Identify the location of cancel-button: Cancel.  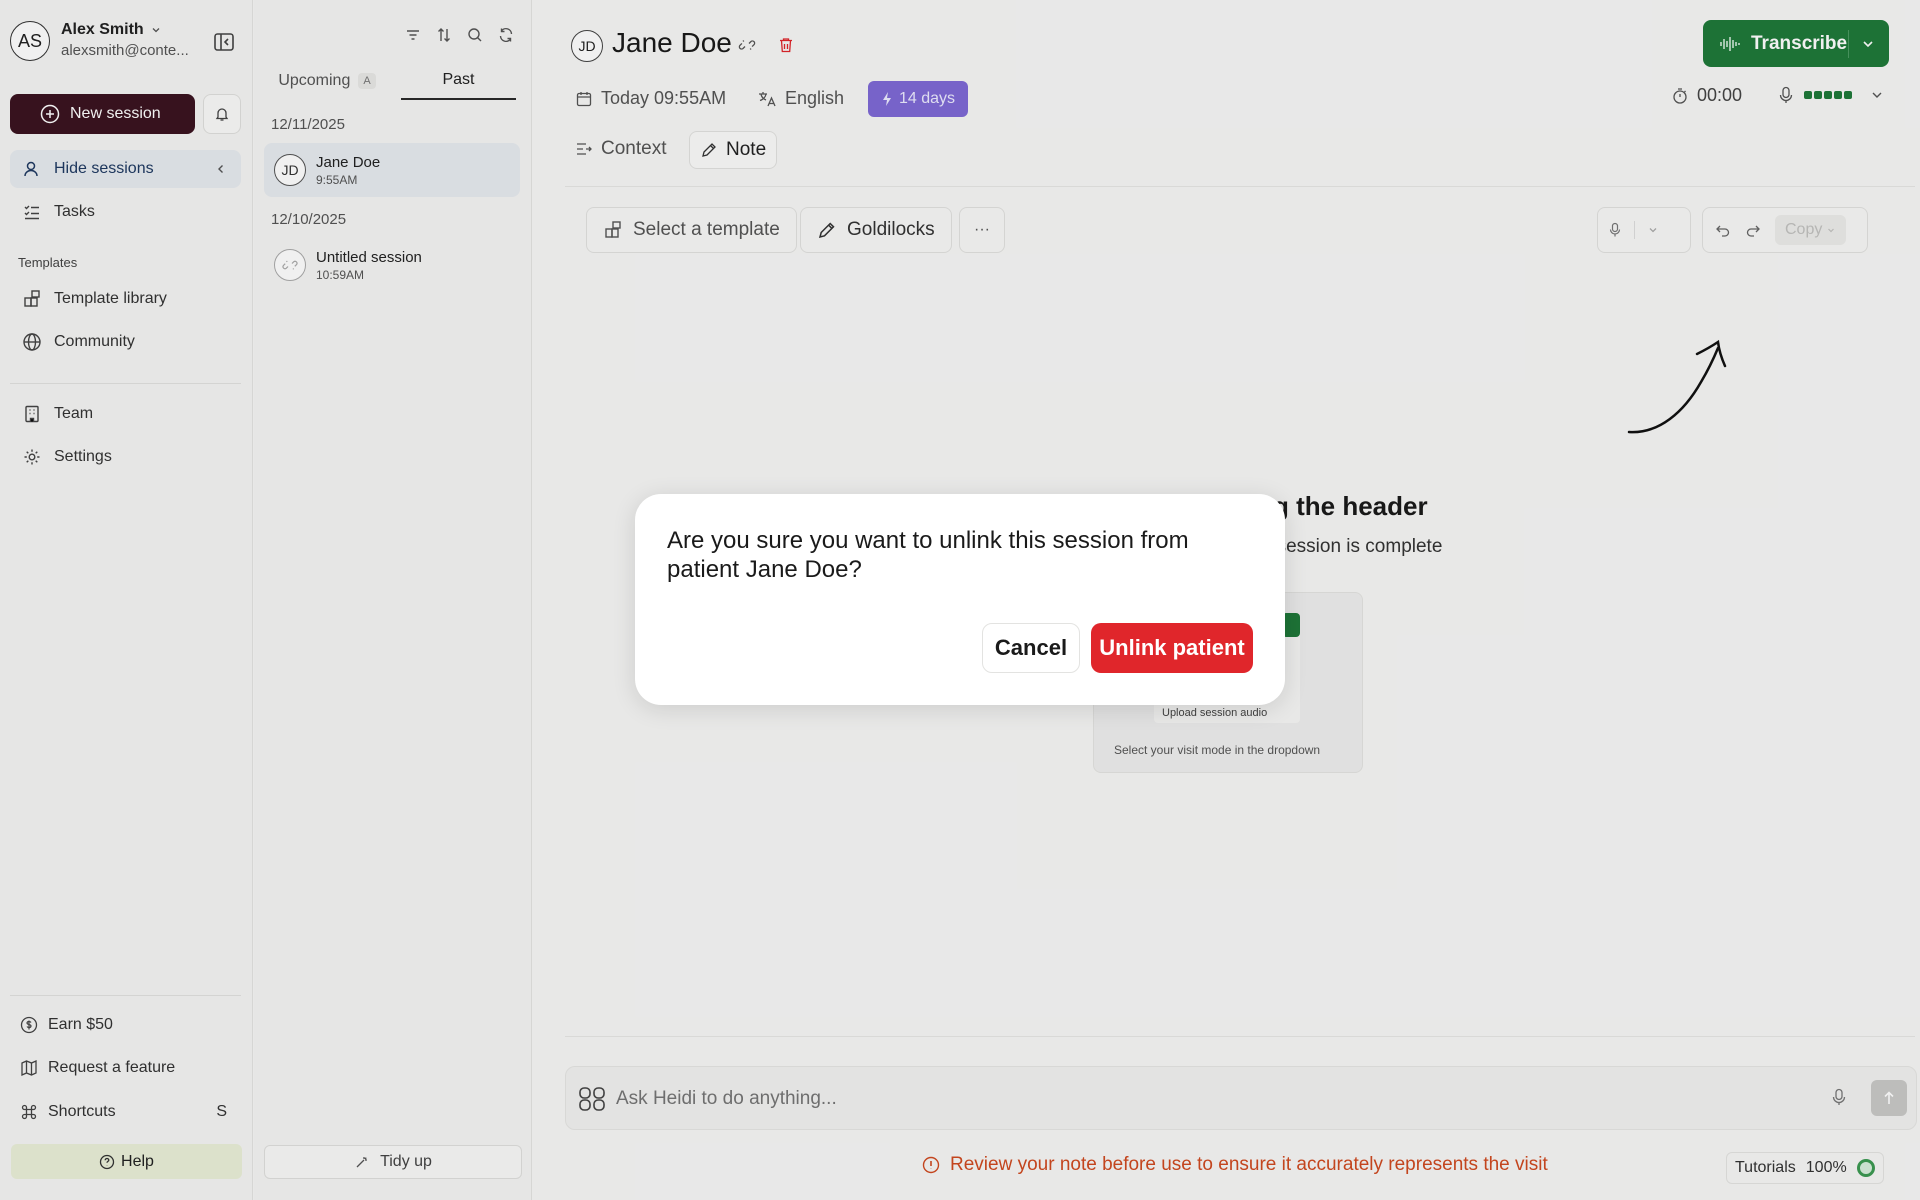
(1031, 648).